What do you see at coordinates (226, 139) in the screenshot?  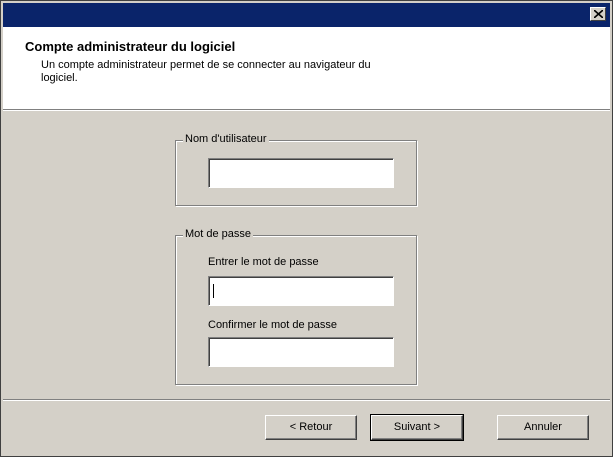 I see `username-group-legend: Nom d'utilisateur` at bounding box center [226, 139].